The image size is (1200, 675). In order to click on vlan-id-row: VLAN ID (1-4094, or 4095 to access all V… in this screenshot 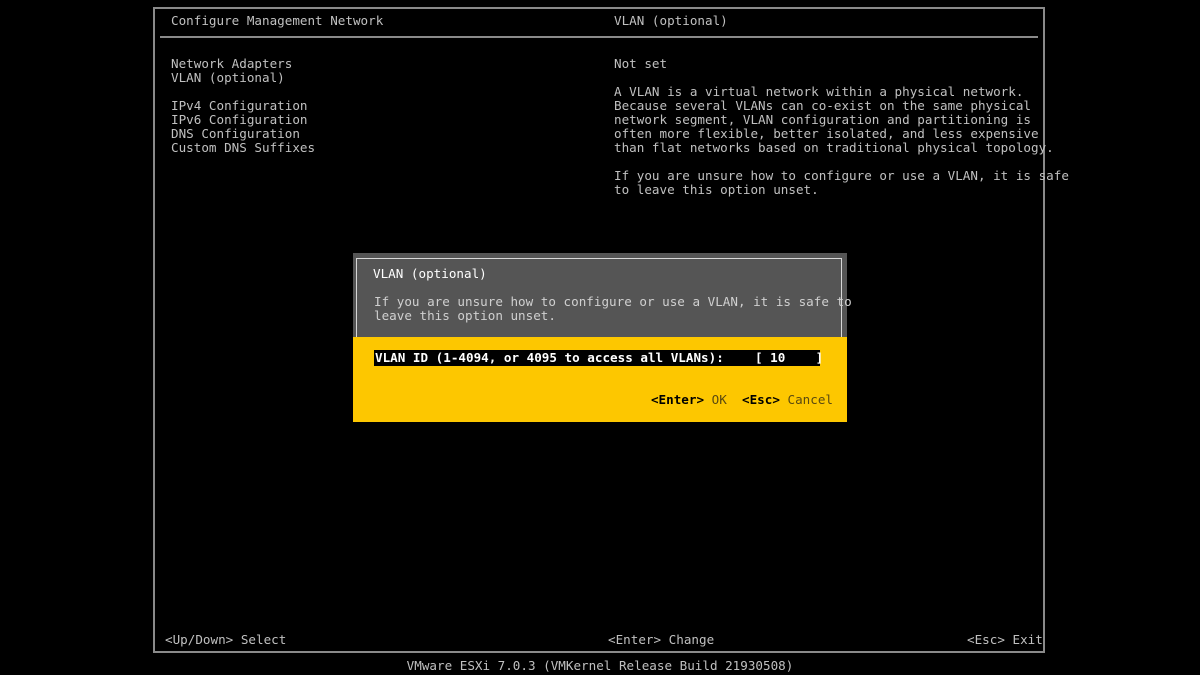, I will do `click(598, 358)`.